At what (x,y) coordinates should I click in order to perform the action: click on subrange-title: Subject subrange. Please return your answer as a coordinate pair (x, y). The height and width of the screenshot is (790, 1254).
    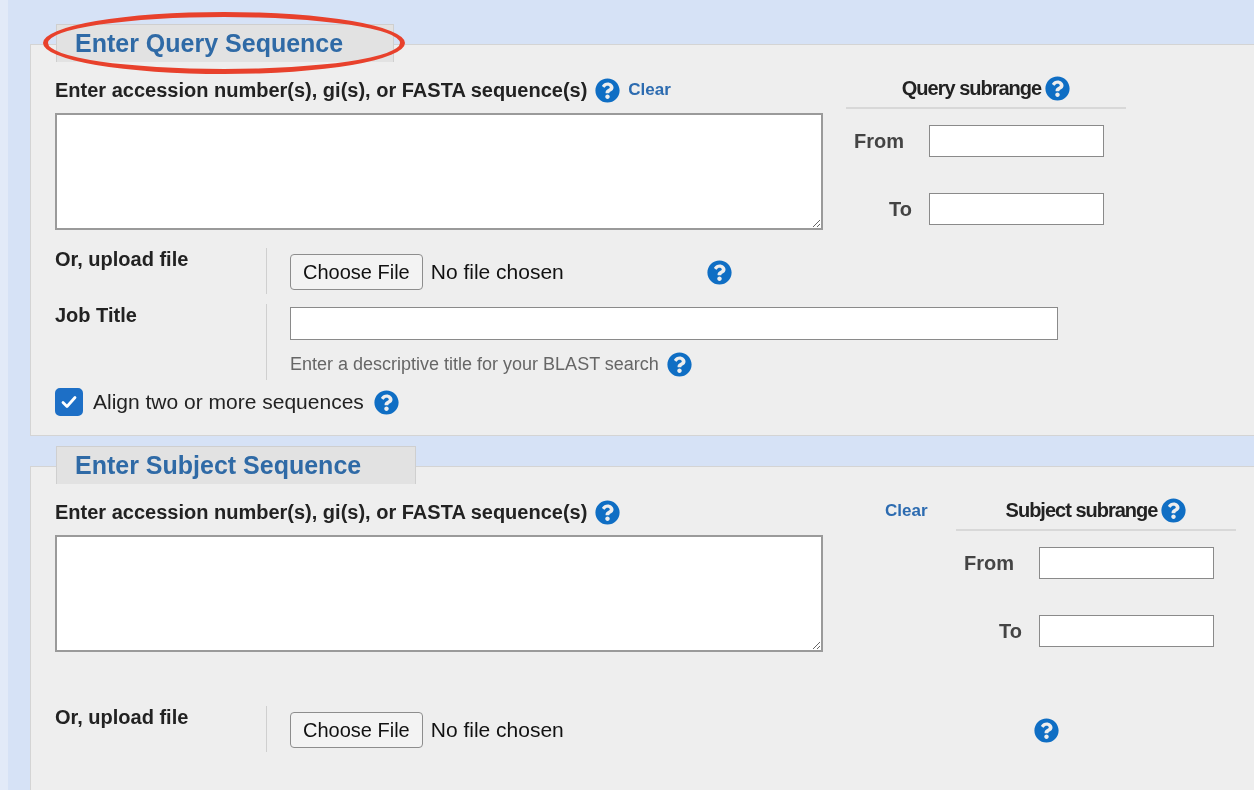
    Looking at the image, I should click on (1081, 510).